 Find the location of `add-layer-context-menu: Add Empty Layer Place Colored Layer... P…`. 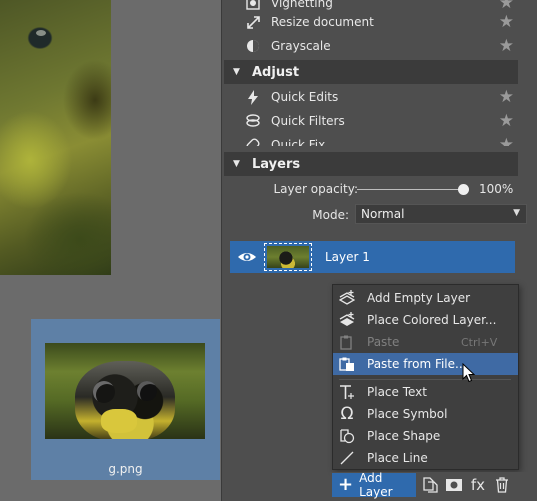

add-layer-context-menu: Add Empty Layer Place Colored Layer... P… is located at coordinates (425, 377).